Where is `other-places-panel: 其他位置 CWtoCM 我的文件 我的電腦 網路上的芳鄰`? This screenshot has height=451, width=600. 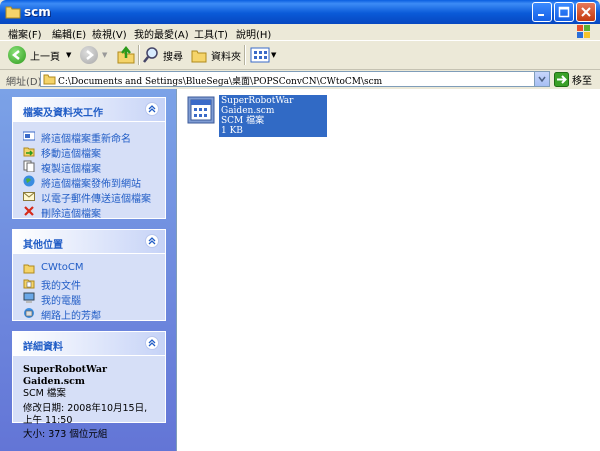 other-places-panel: 其他位置 CWtoCM 我的文件 我的電腦 網路上的芳鄰 is located at coordinates (89, 275).